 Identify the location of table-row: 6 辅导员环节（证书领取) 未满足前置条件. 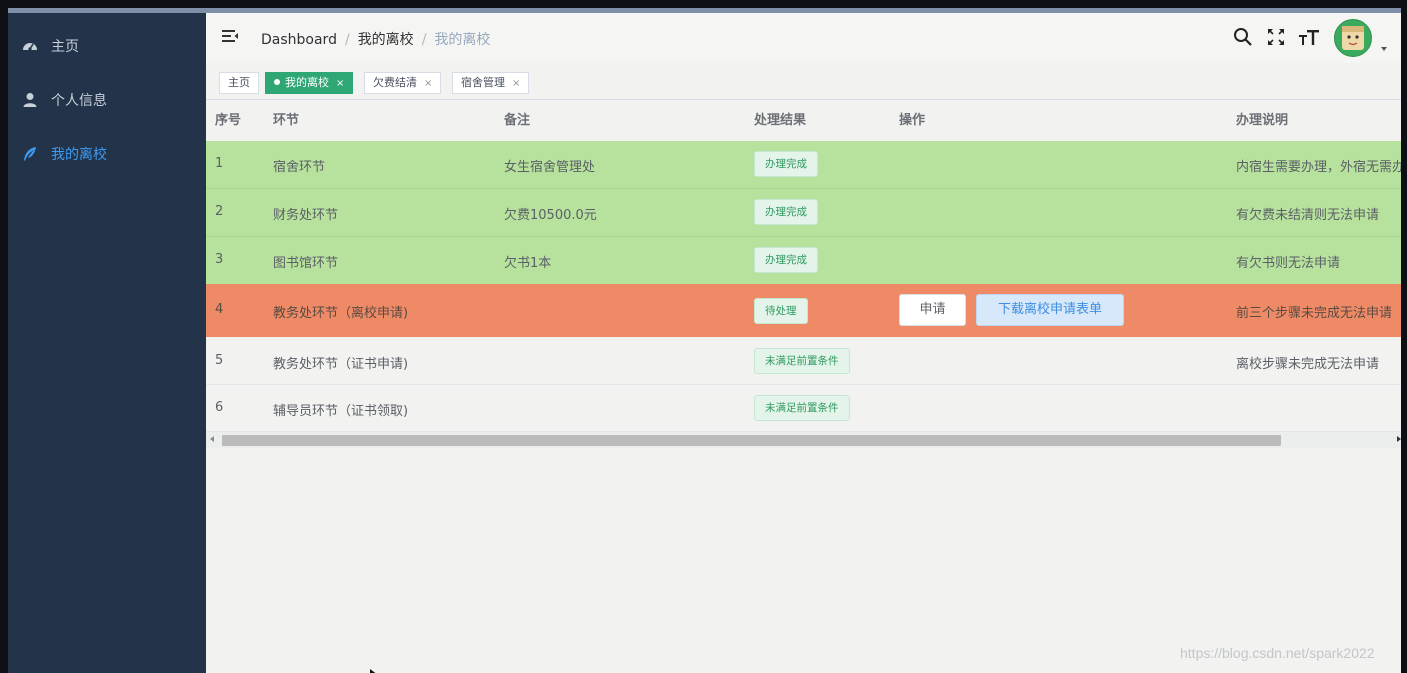
(803, 408).